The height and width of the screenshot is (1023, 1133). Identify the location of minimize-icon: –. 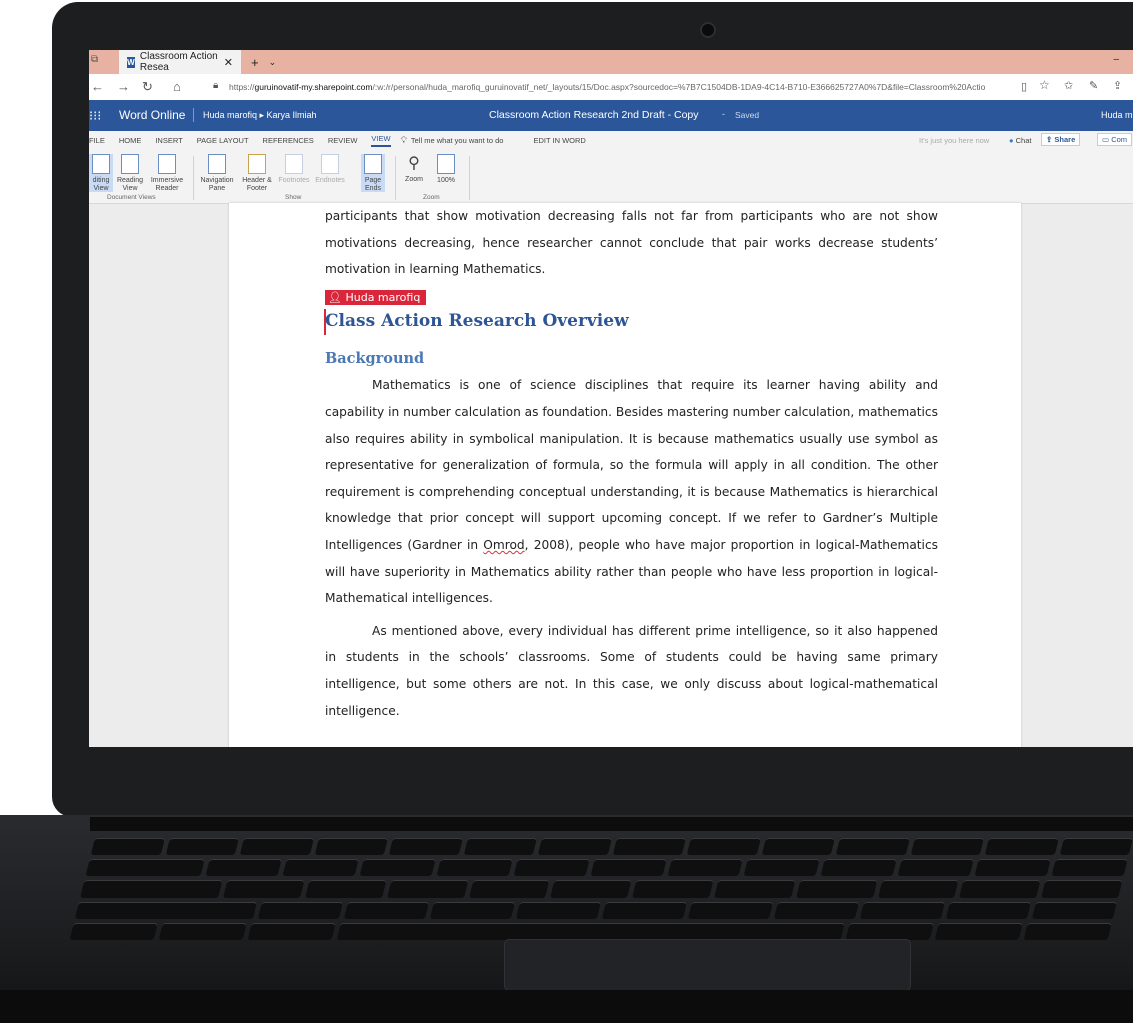
(1116, 59).